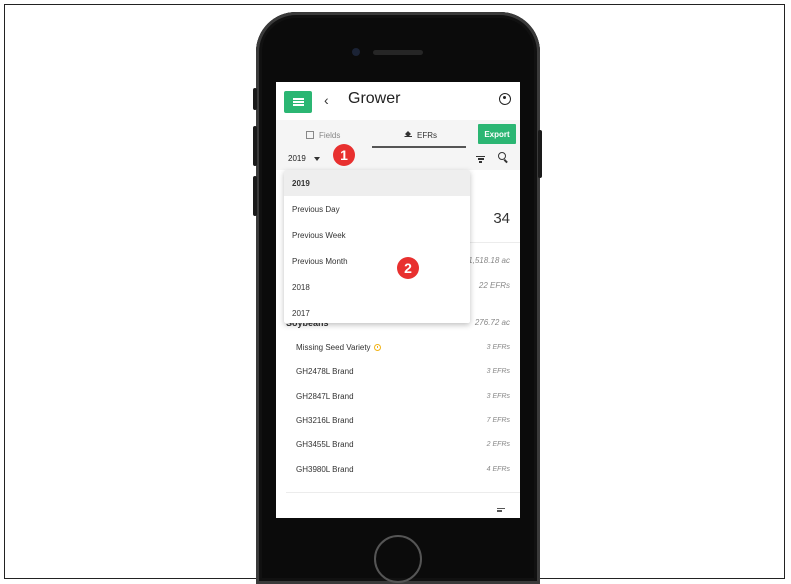 The height and width of the screenshot is (584, 791). What do you see at coordinates (398, 559) in the screenshot?
I see `home-button` at bounding box center [398, 559].